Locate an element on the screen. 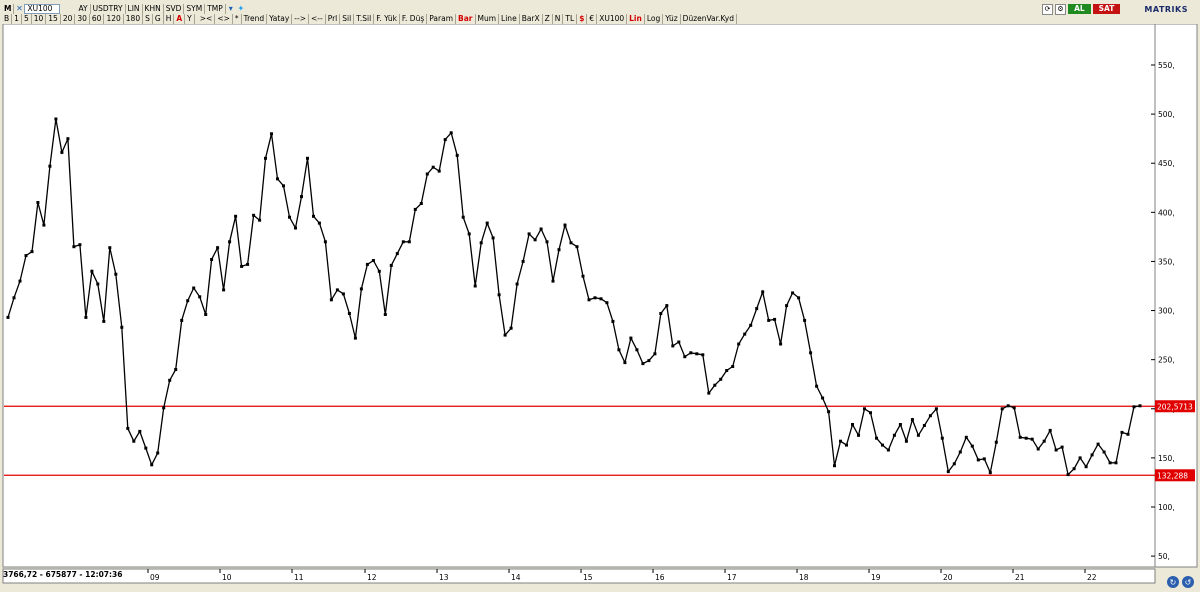 The height and width of the screenshot is (592, 1200). status-readout: 3766,72 - 675877 - 12:07:36 is located at coordinates (63, 574).